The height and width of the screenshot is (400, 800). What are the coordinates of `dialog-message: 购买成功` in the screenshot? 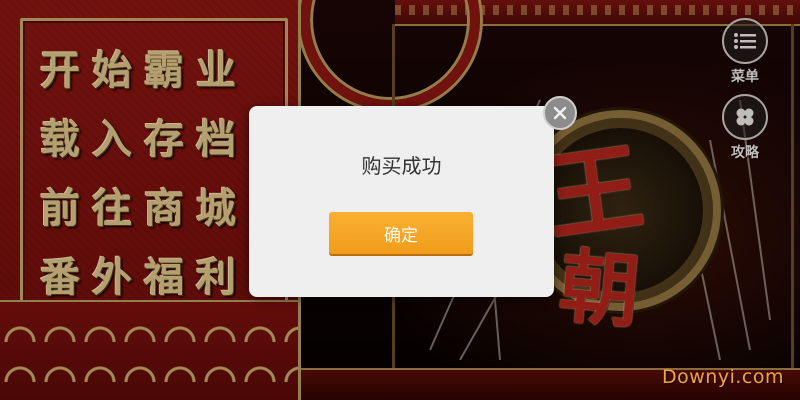 It's located at (401, 166).